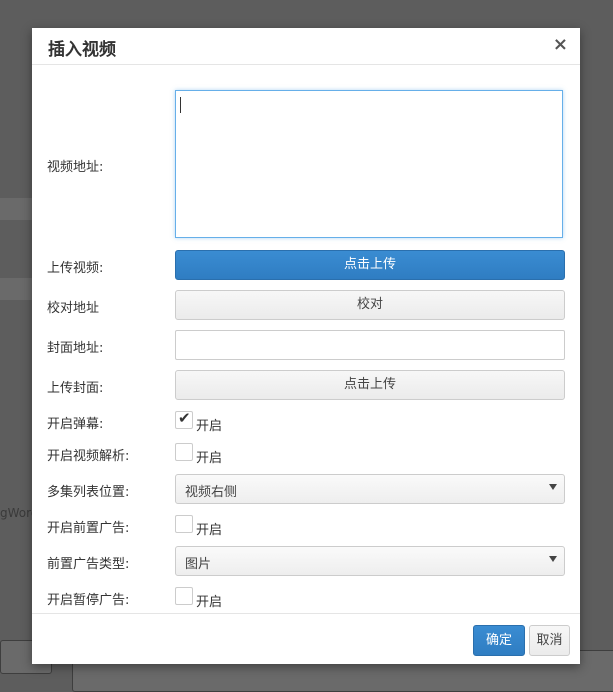 Image resolution: width=613 pixels, height=692 pixels. I want to click on preroll-type-label: 前置广告类型:, so click(88, 564).